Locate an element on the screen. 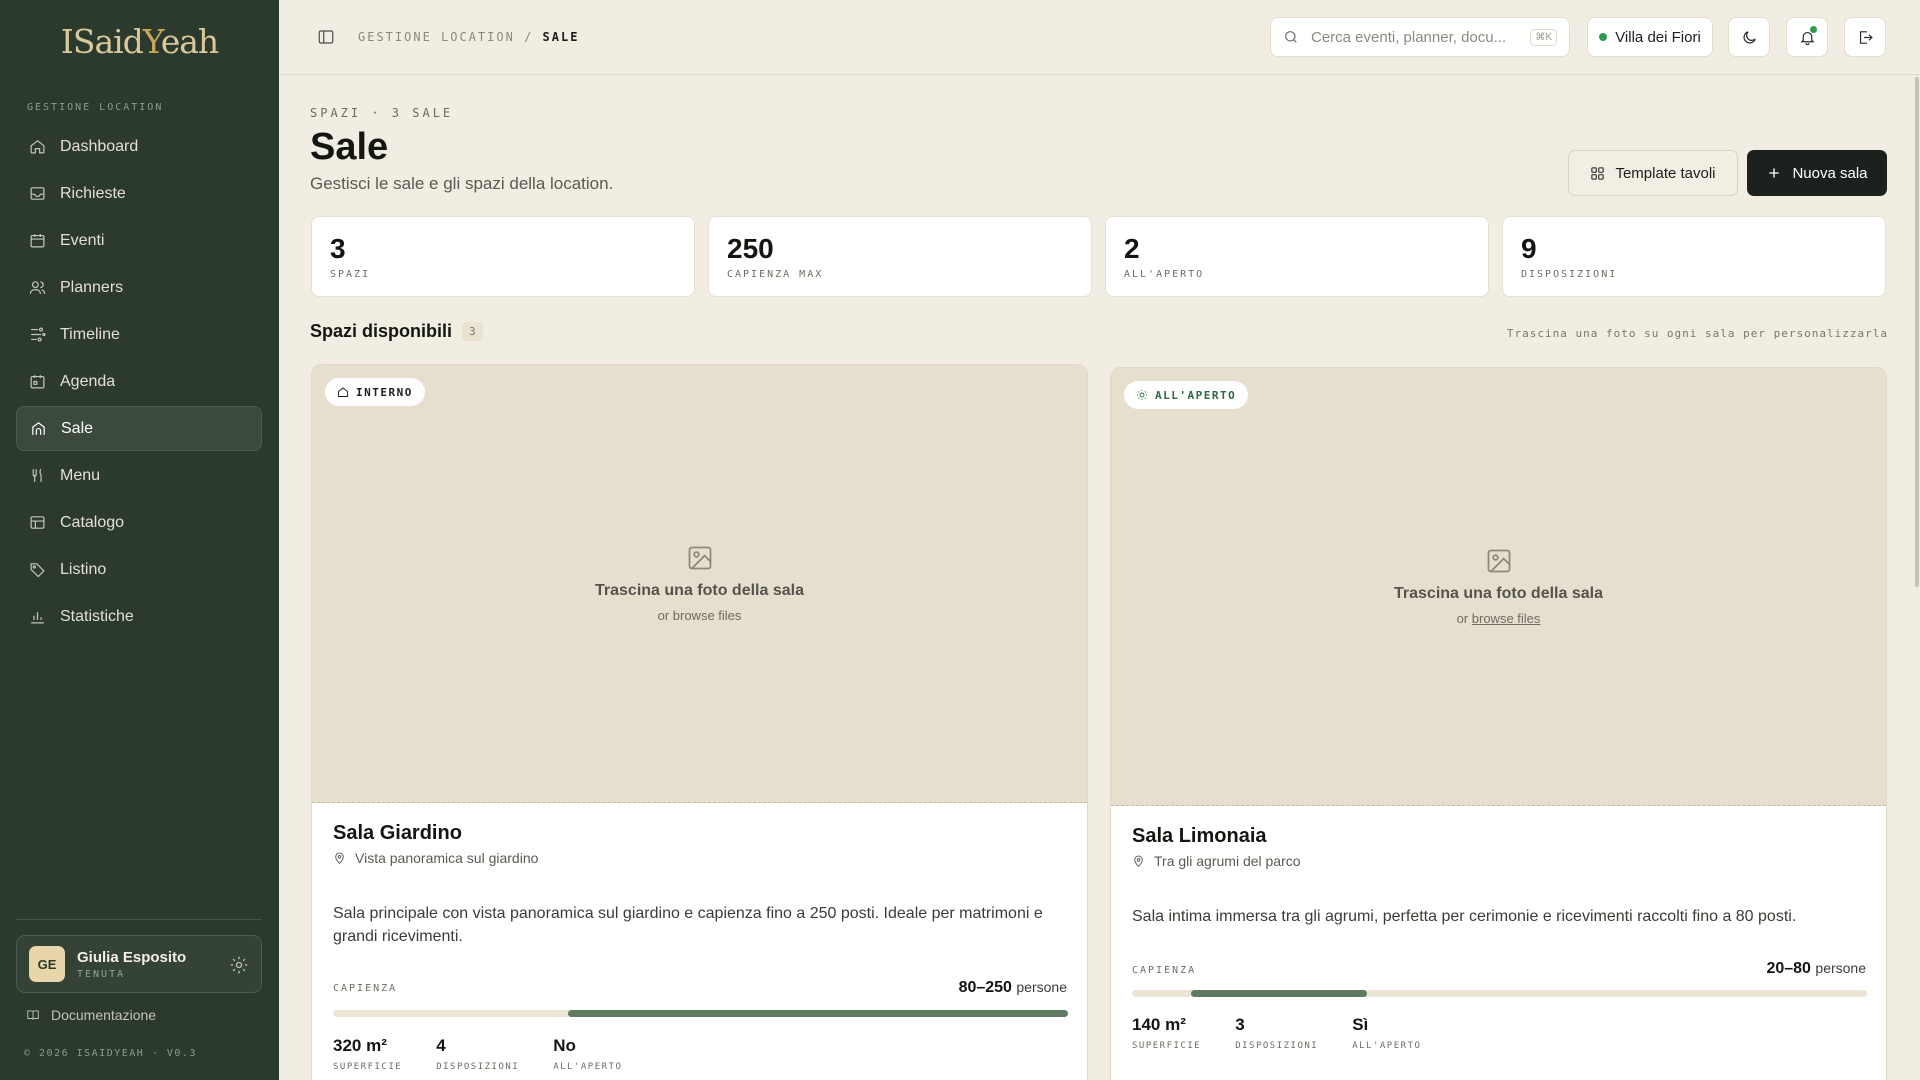 The width and height of the screenshot is (1920, 1080). stat-label: SPAZI is located at coordinates (350, 274).